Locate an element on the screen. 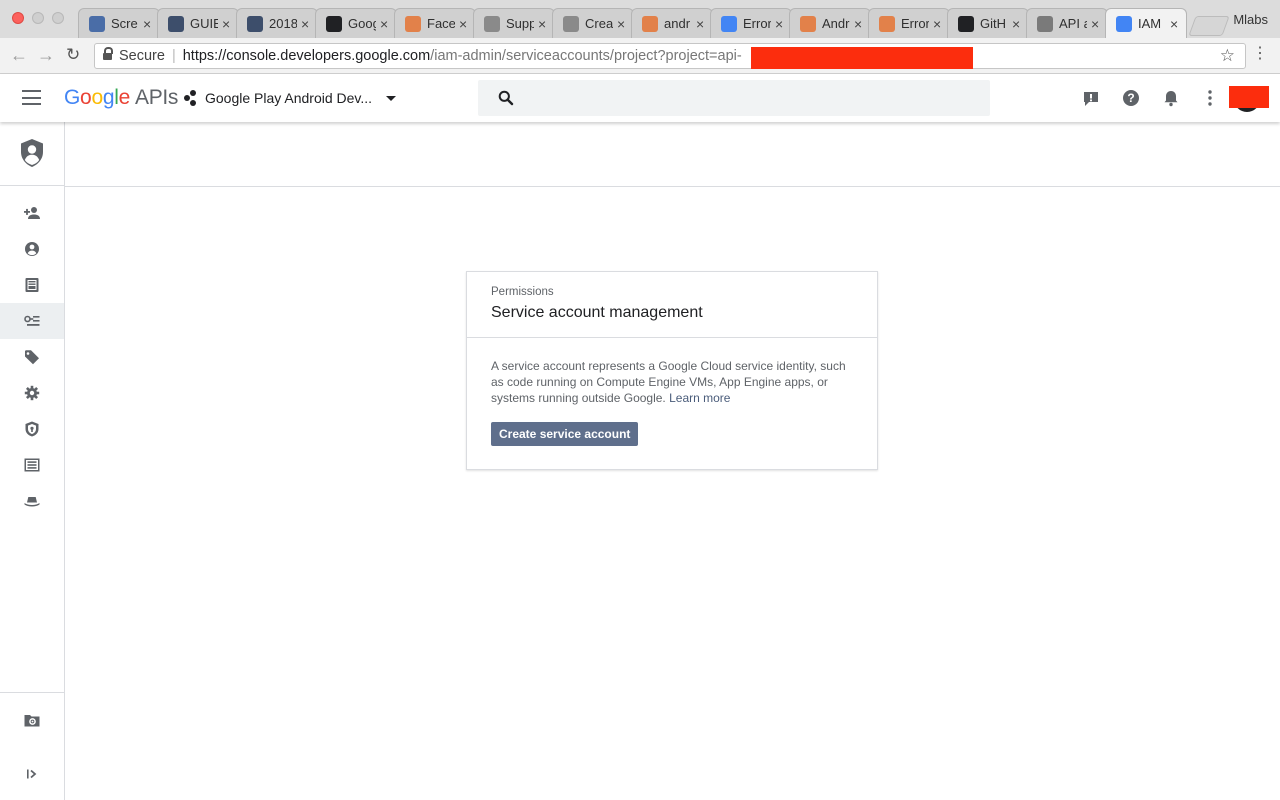 The height and width of the screenshot is (800, 1280). logo-letter: o is located at coordinates (86, 97).